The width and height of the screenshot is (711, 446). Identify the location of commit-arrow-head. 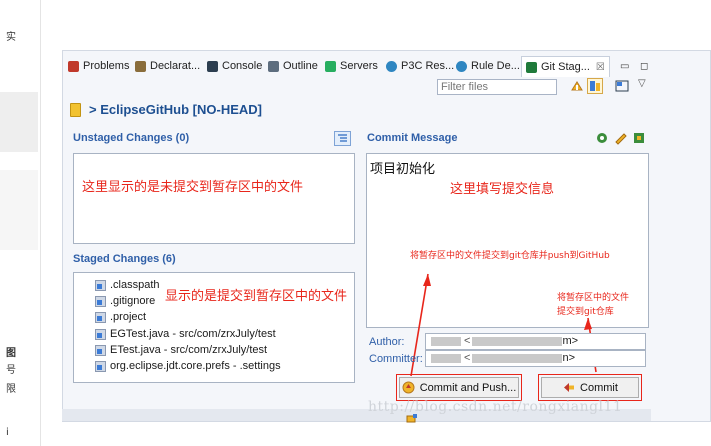
(588, 324).